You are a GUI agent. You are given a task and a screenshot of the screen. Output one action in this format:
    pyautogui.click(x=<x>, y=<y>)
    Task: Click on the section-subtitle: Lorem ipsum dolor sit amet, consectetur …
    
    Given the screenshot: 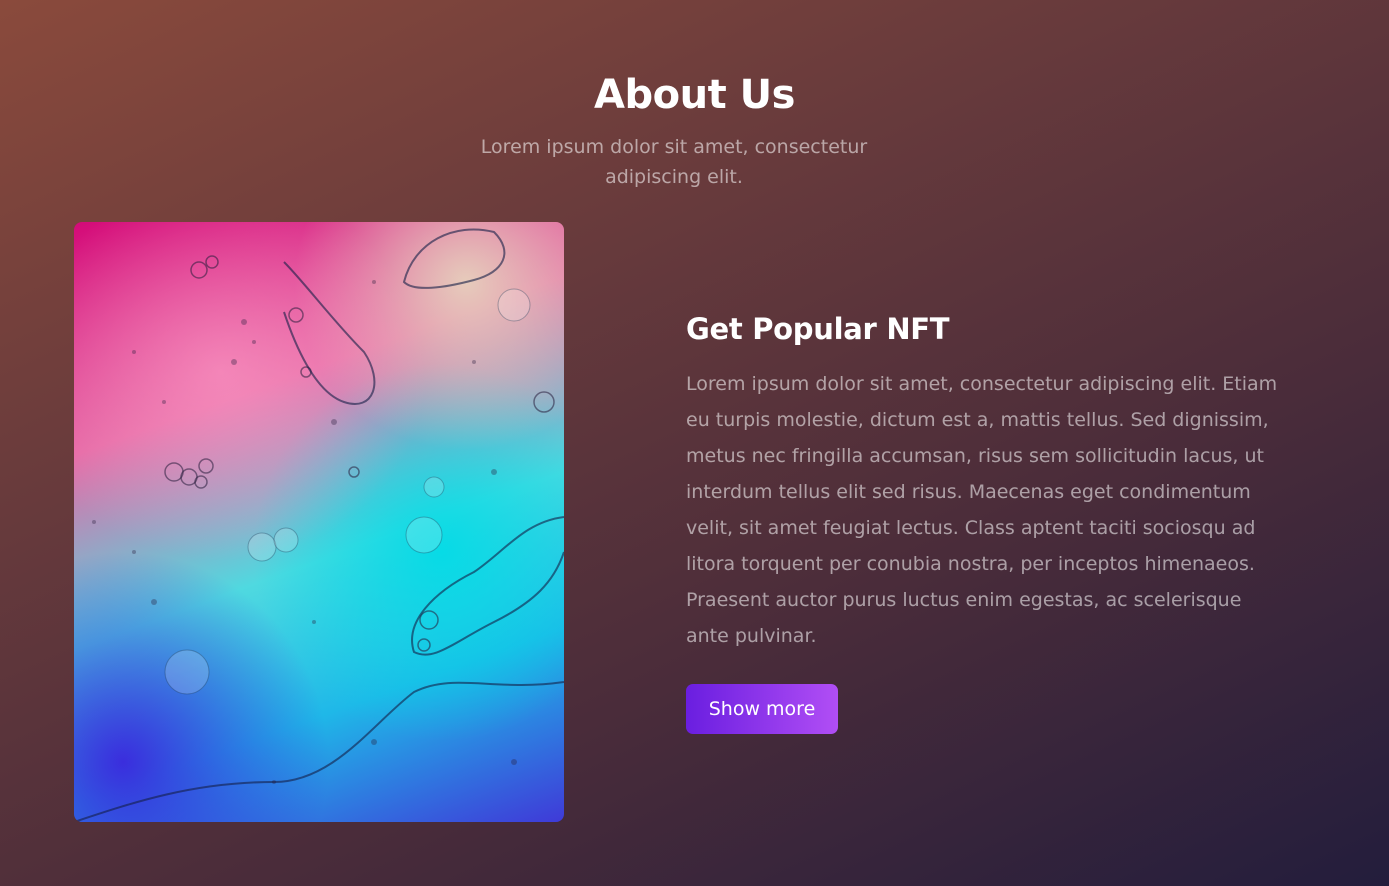 What is the action you would take?
    pyautogui.click(x=674, y=162)
    